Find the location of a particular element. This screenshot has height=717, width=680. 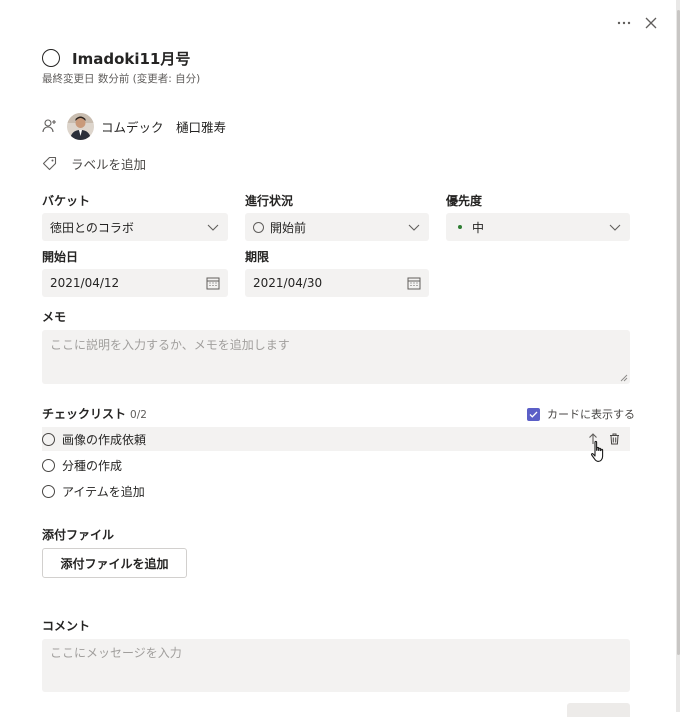

last-modified-text: 最終変更日 数分前 (変更者: 自分) is located at coordinates (121, 79).